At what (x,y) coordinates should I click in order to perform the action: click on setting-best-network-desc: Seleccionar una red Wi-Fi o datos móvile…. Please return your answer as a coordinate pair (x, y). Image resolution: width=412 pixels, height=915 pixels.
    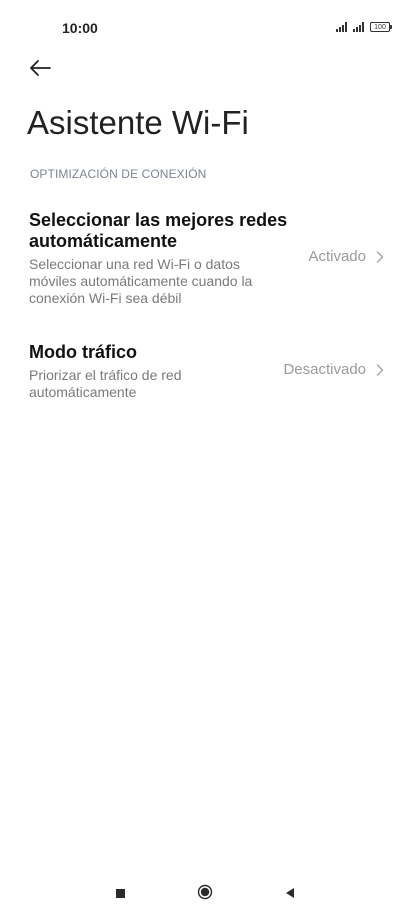
    Looking at the image, I should click on (158, 281).